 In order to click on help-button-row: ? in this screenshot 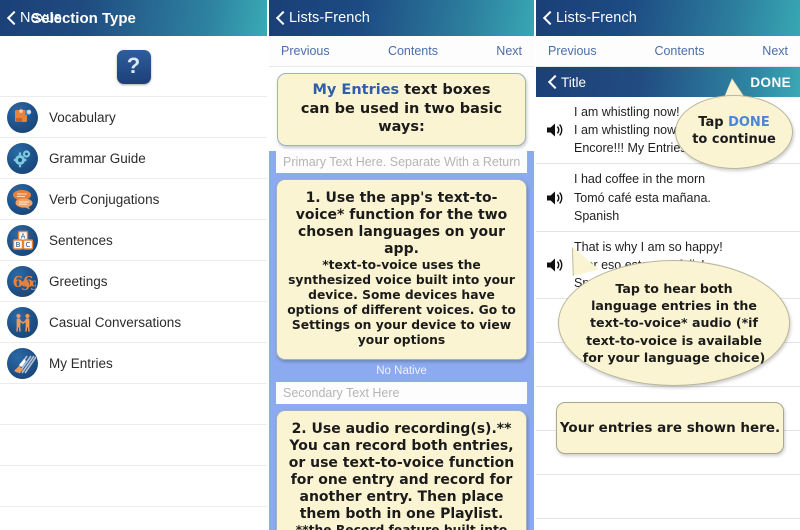, I will do `click(133, 66)`.